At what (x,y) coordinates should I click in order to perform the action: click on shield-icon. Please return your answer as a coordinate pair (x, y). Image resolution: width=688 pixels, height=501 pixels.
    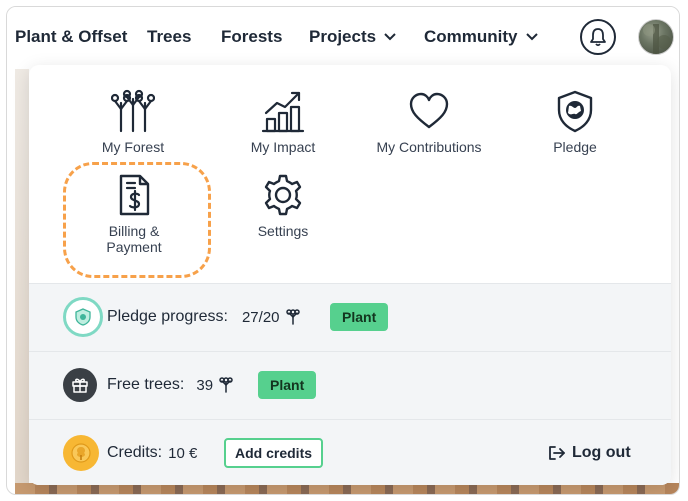
    Looking at the image, I should click on (83, 317).